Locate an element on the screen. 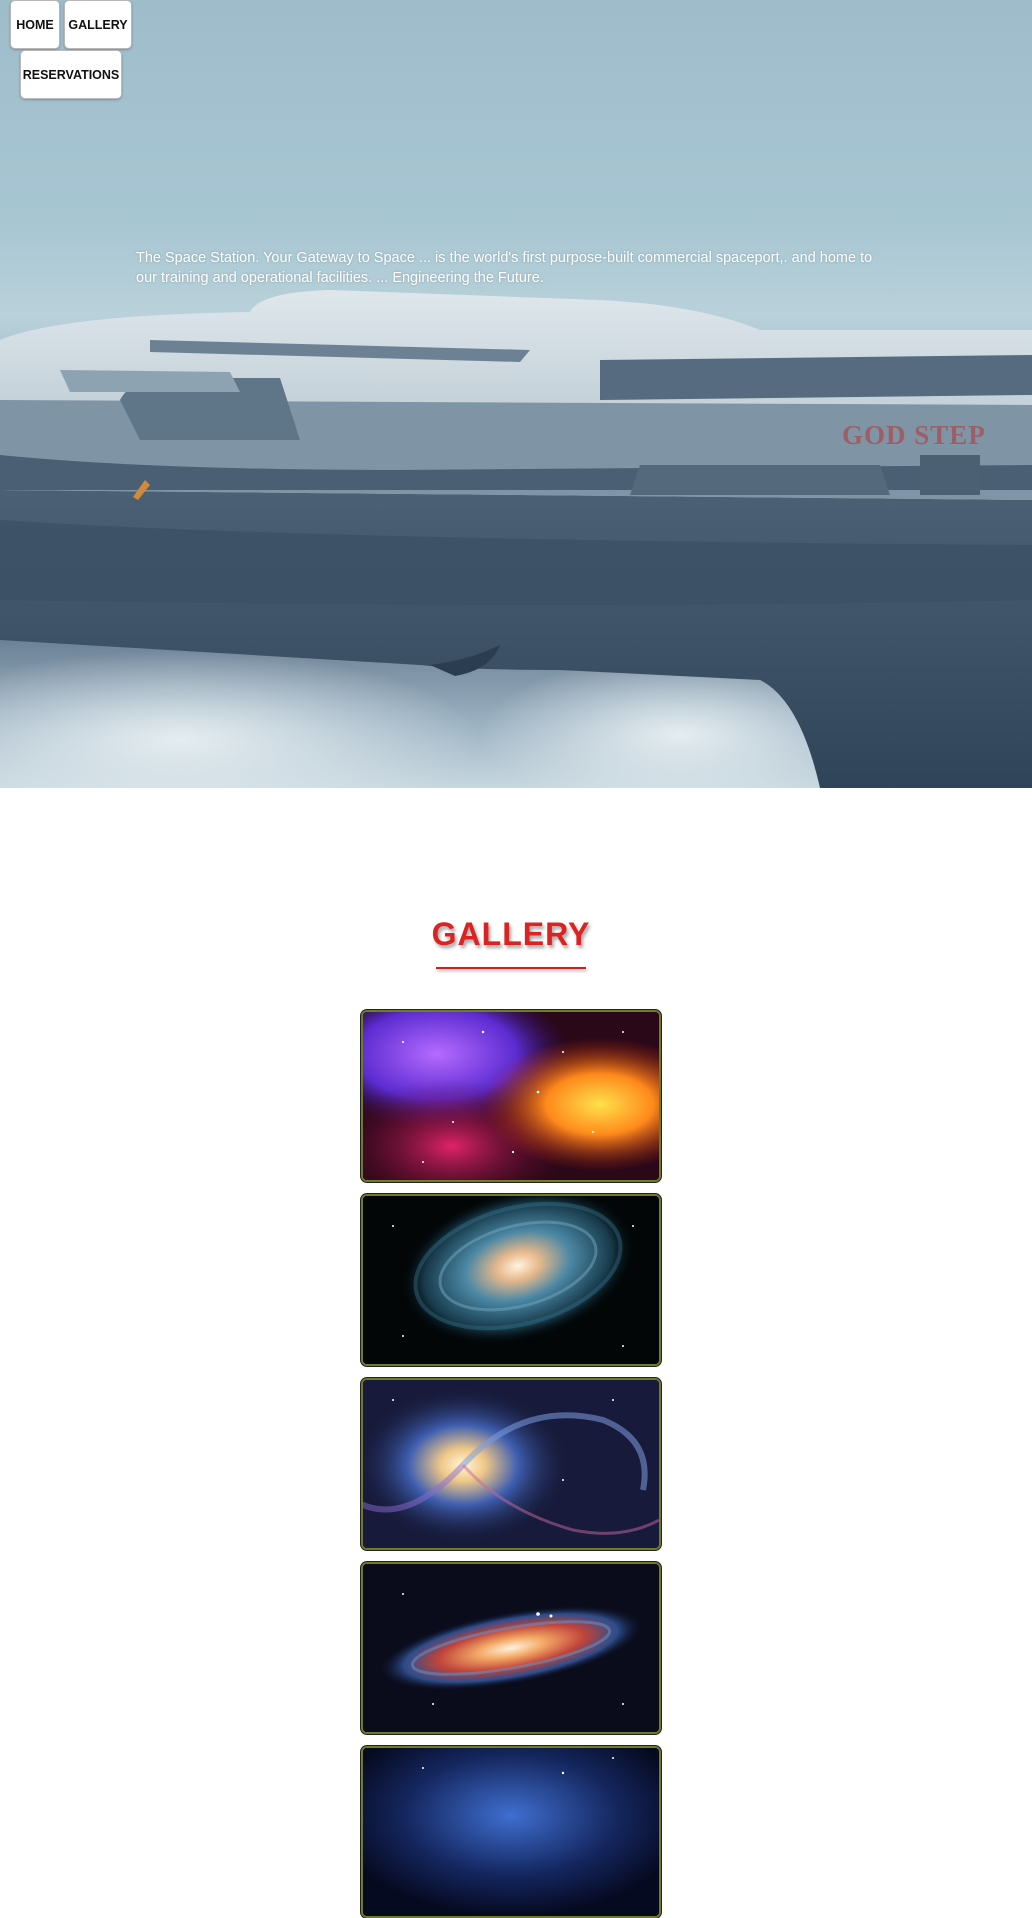 The image size is (1032, 1918). spiral-galaxy-blue-image is located at coordinates (511, 1464).